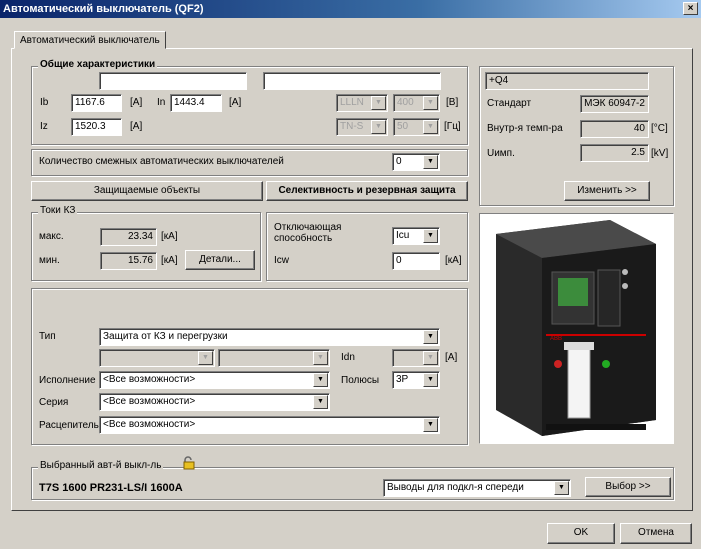 The height and width of the screenshot is (549, 701). I want to click on icw-field: 0, so click(416, 261).